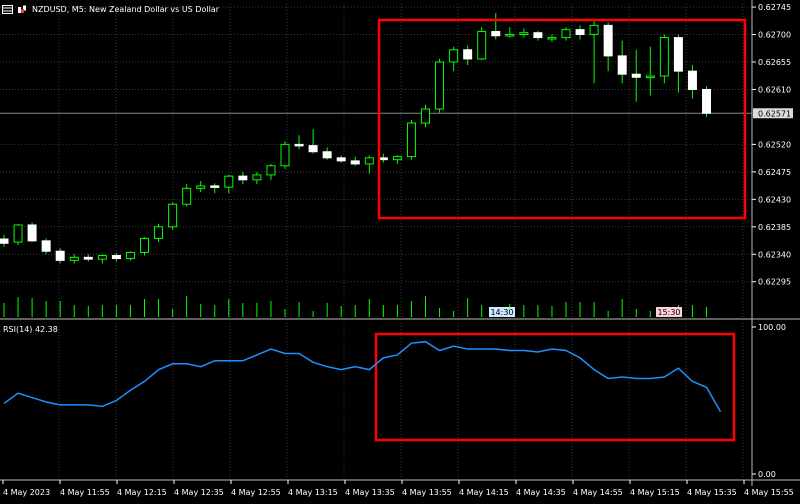 This screenshot has height=504, width=800. I want to click on time-tick-label: 4 May 15:55, so click(769, 492).